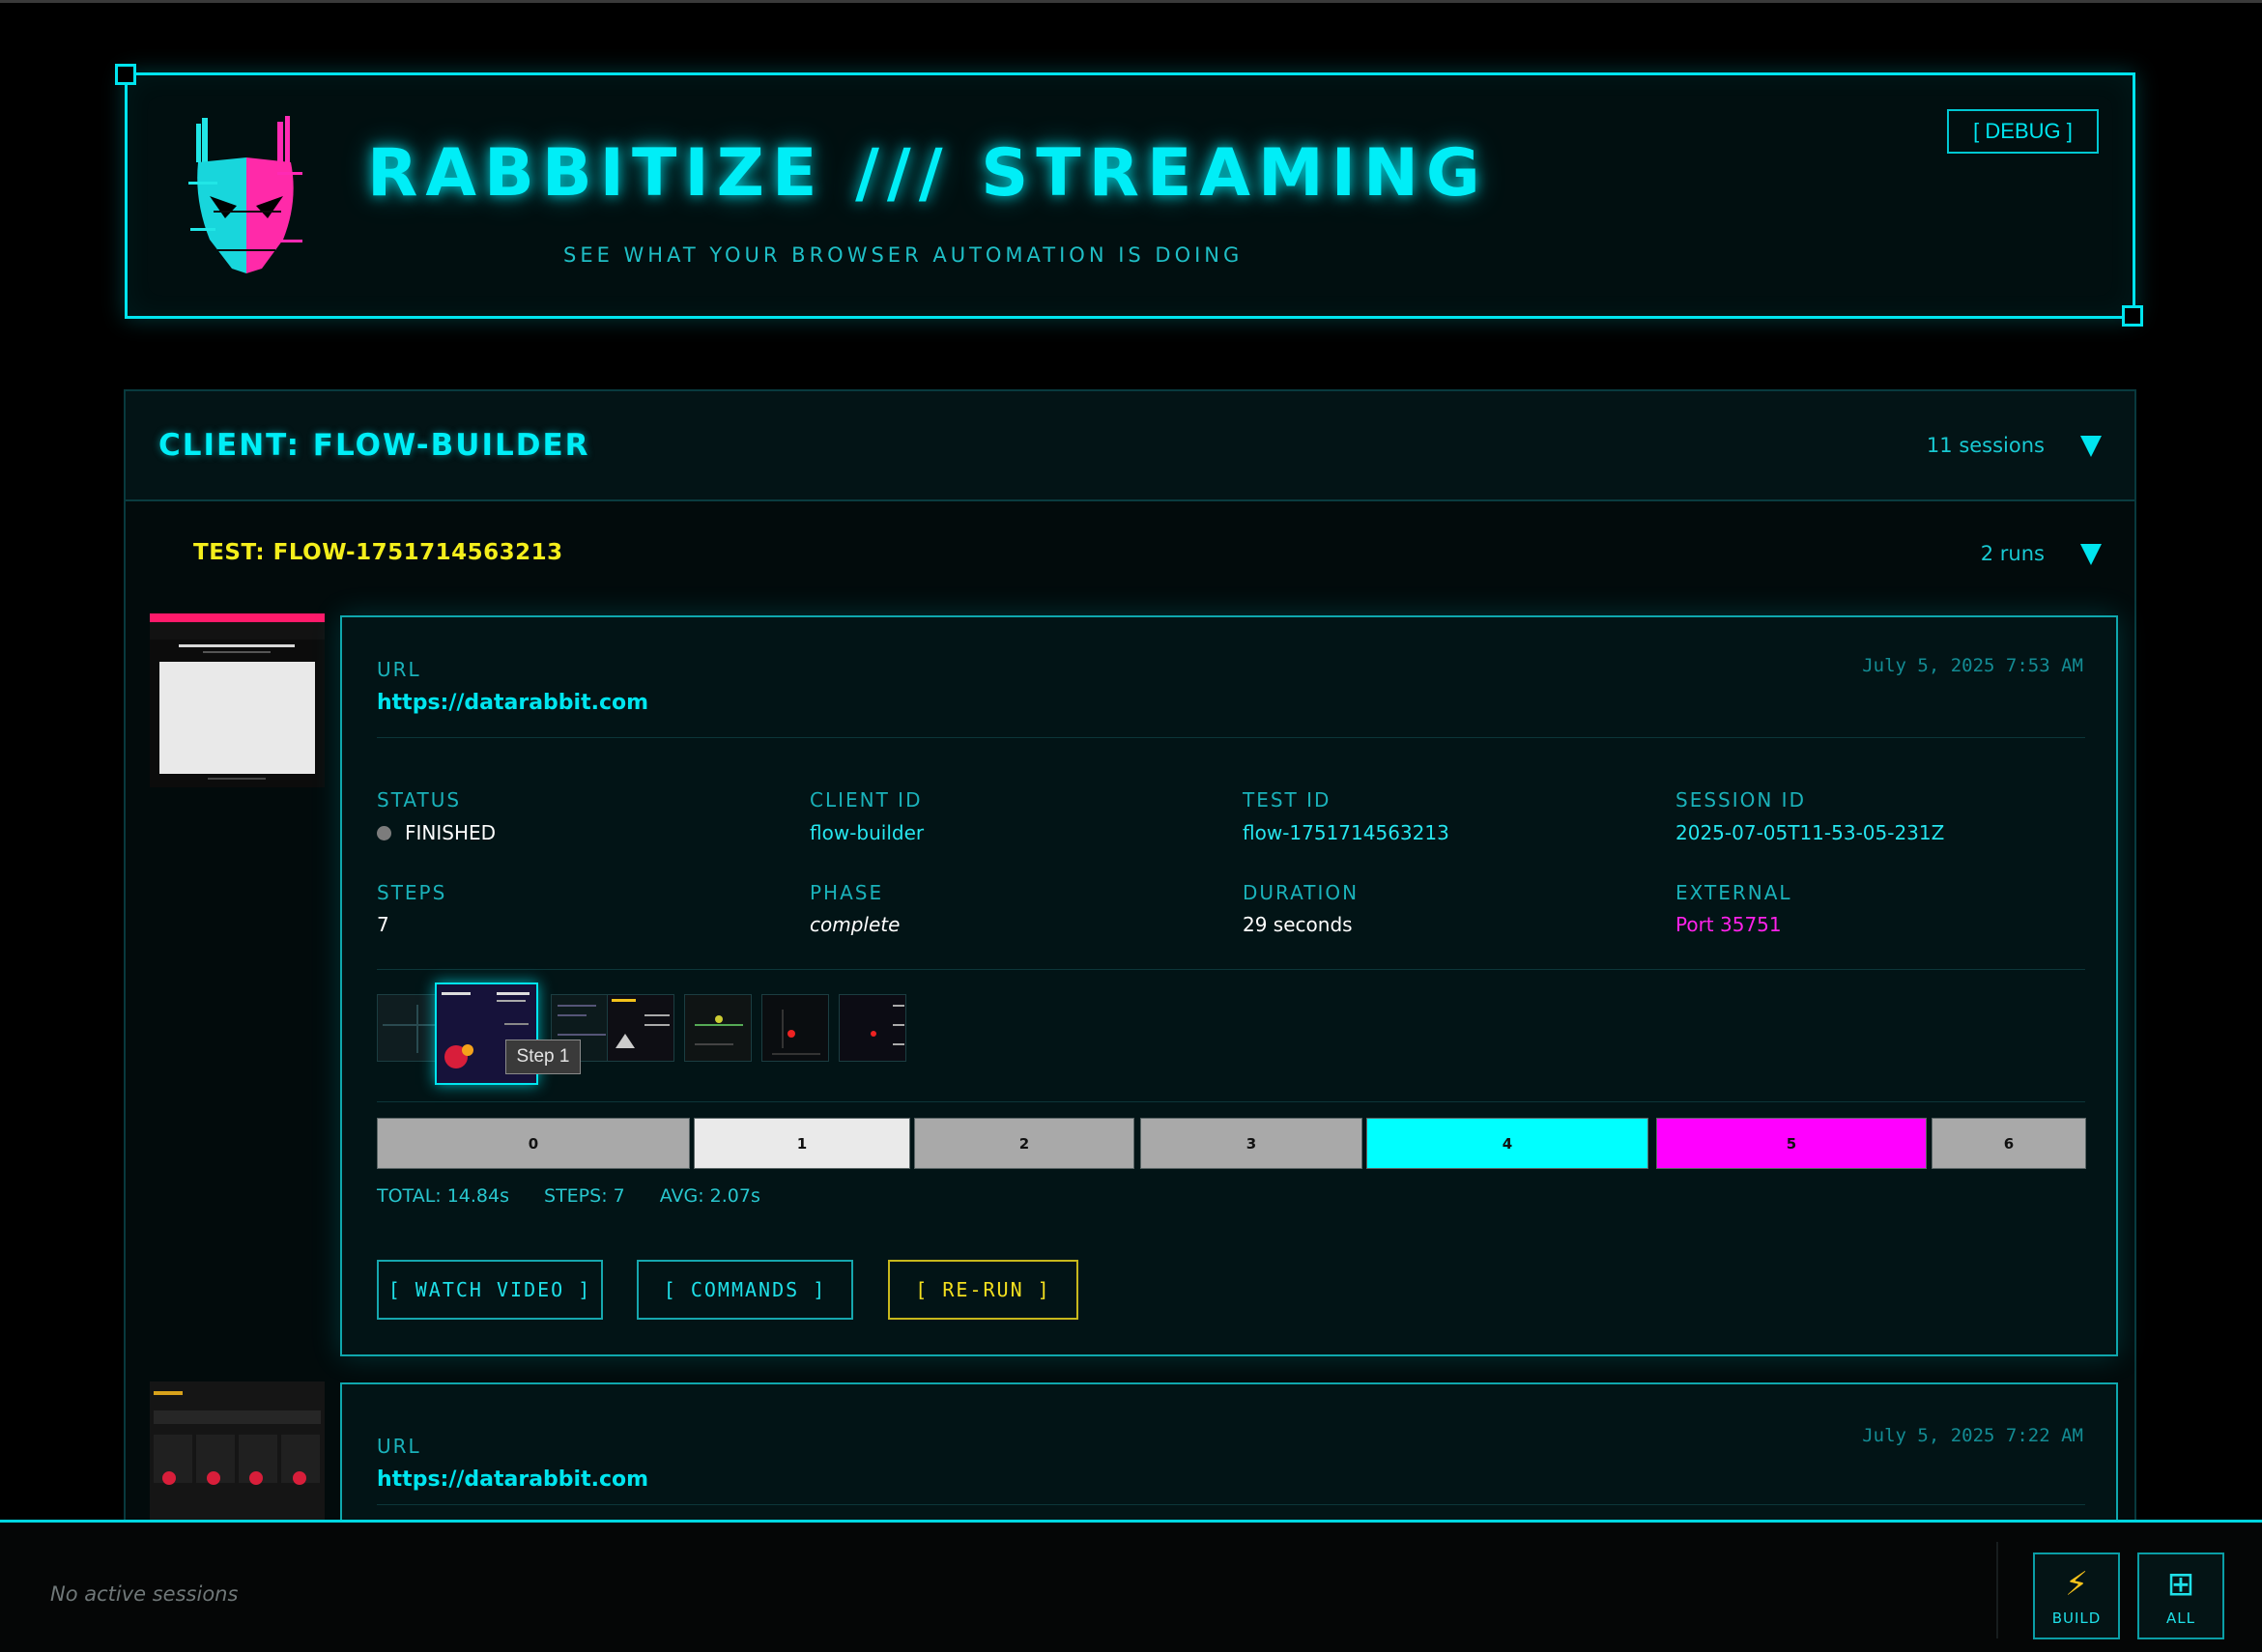 The image size is (2262, 1652). I want to click on timeline-step-5: 5, so click(1791, 1143).